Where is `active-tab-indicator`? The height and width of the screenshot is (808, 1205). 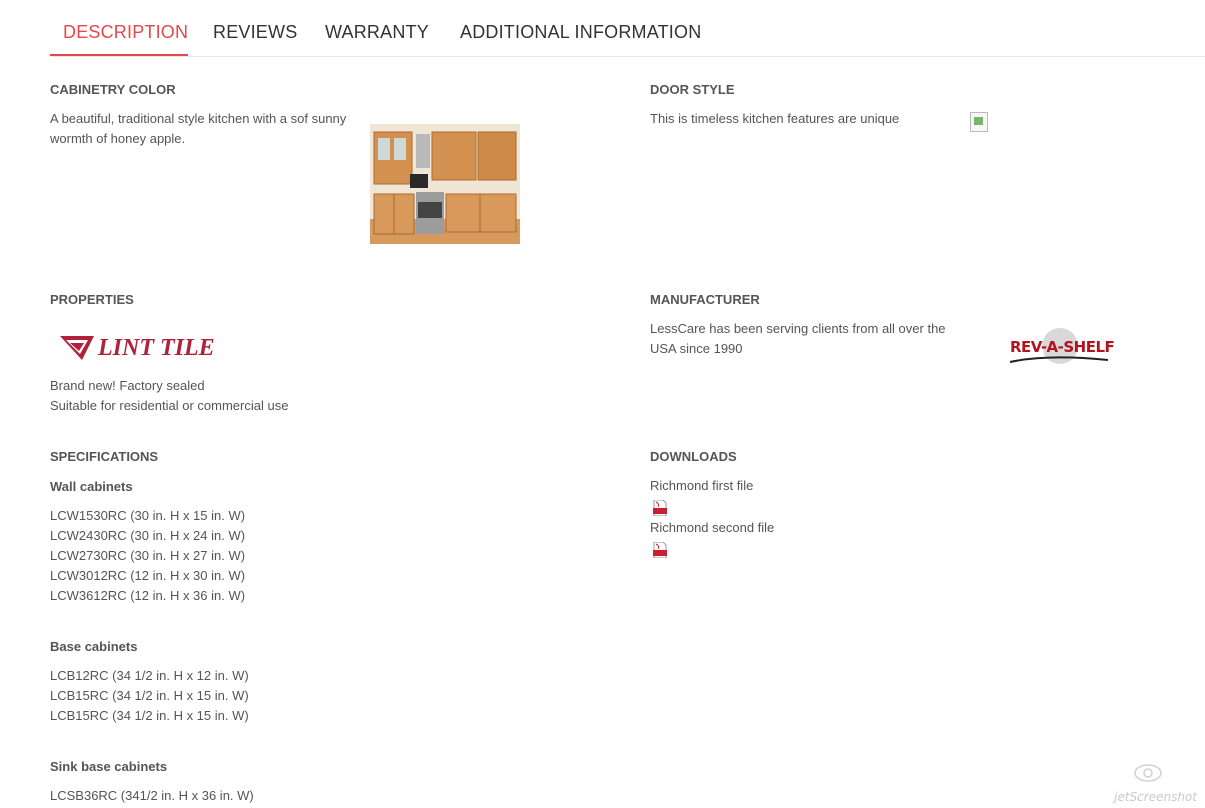 active-tab-indicator is located at coordinates (119, 55).